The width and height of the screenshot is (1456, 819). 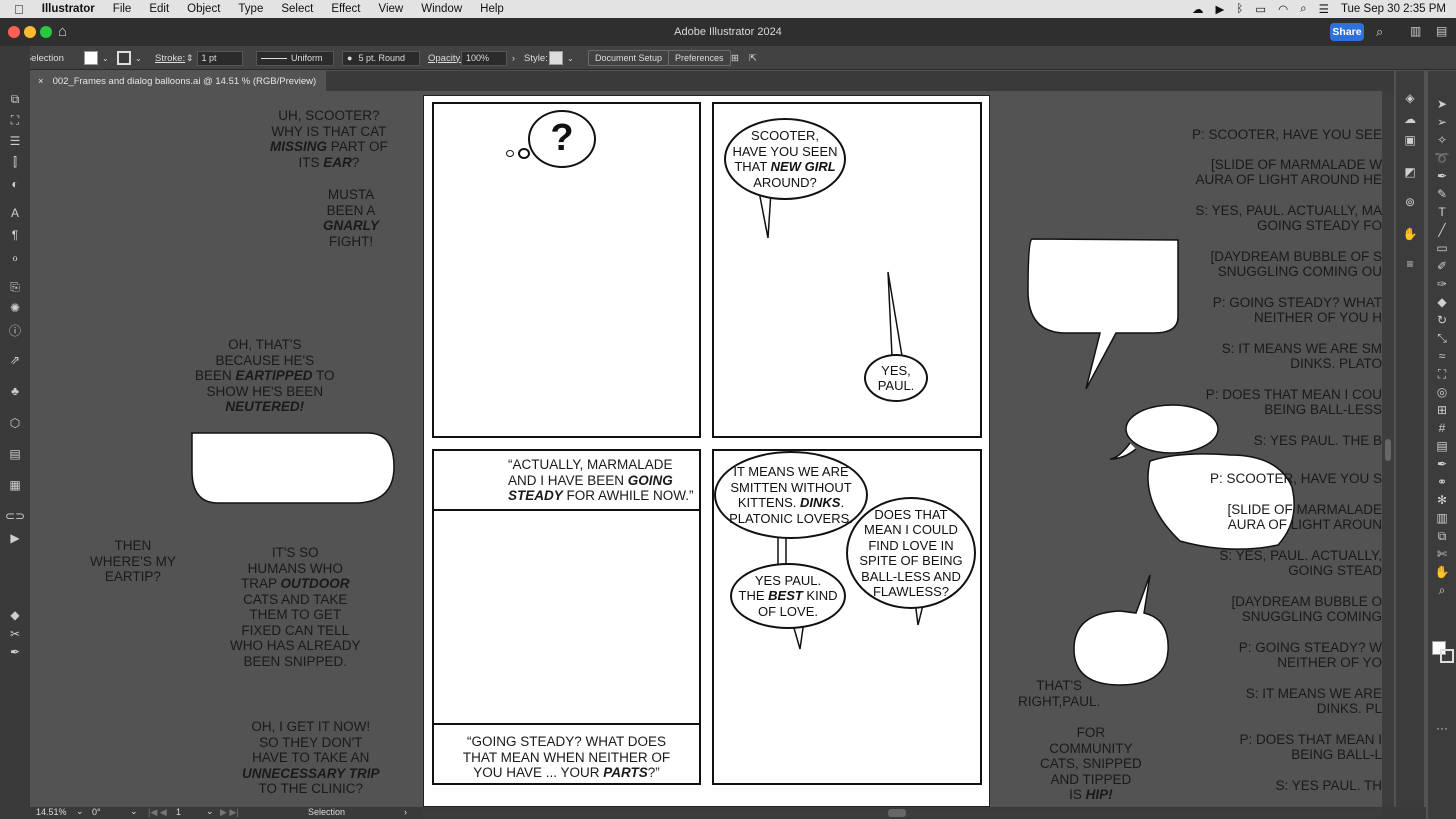 What do you see at coordinates (15, 615) in the screenshot?
I see `eraser-tool-icon: ◆` at bounding box center [15, 615].